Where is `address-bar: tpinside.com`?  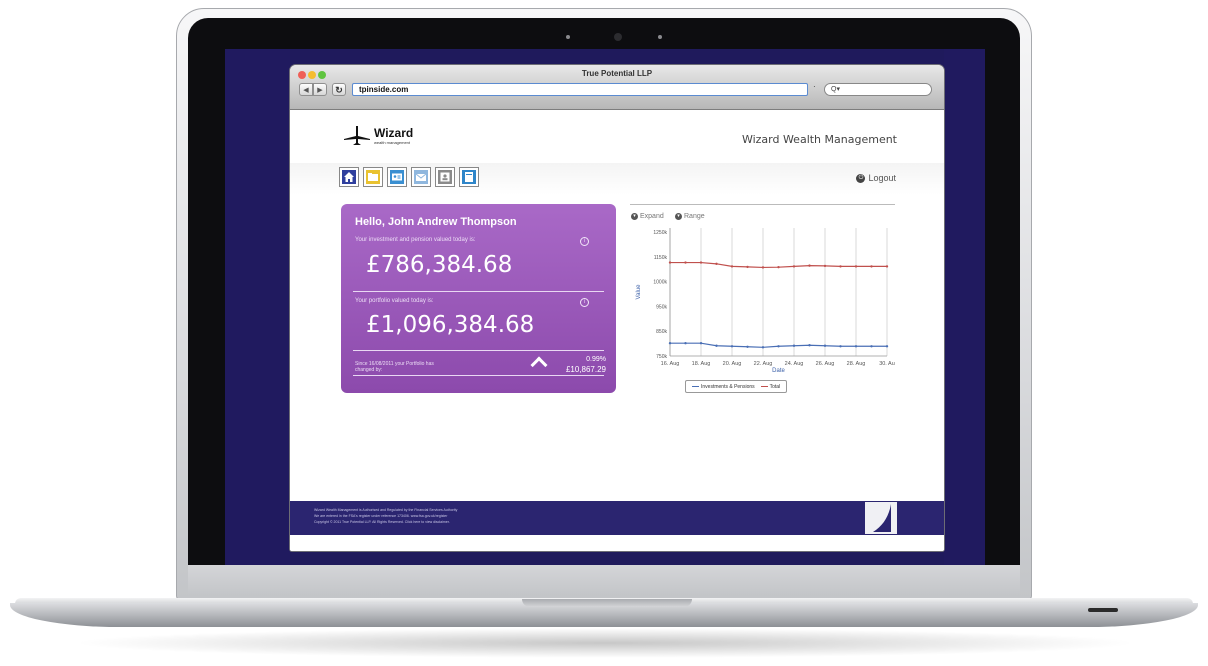 address-bar: tpinside.com is located at coordinates (580, 89).